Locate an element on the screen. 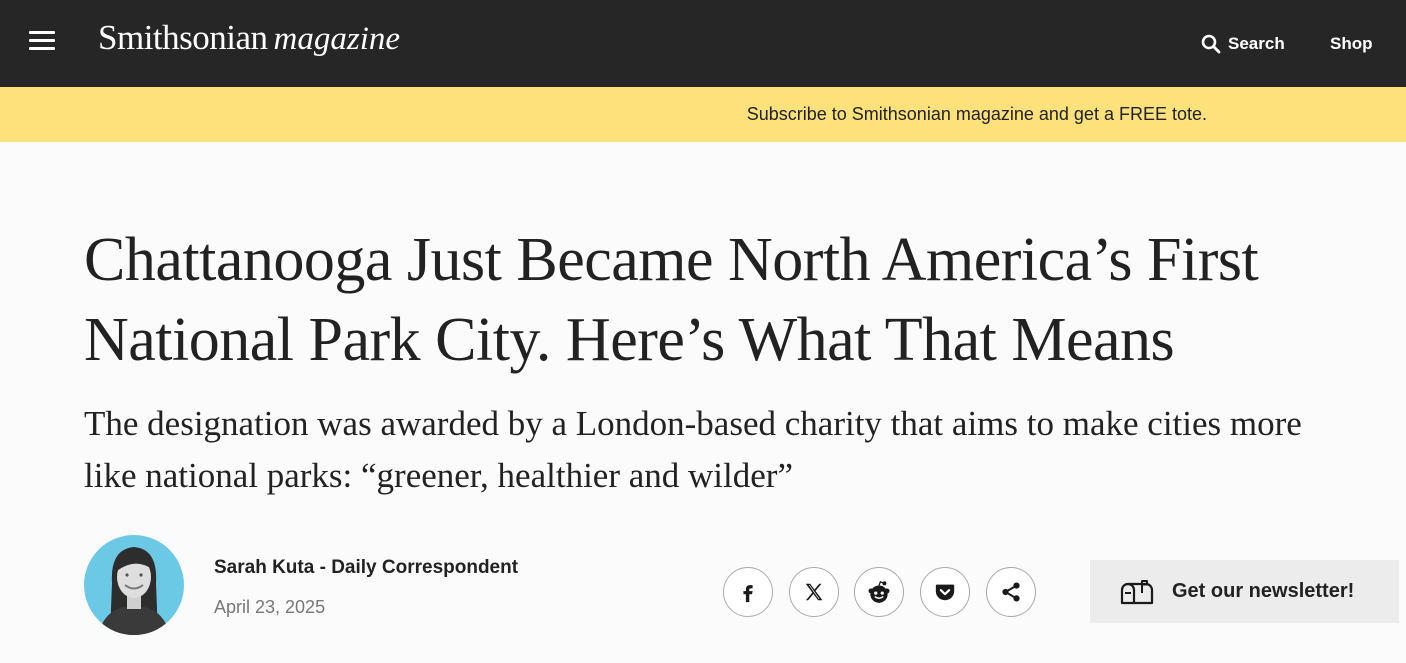  facebook-icon is located at coordinates (748, 594).